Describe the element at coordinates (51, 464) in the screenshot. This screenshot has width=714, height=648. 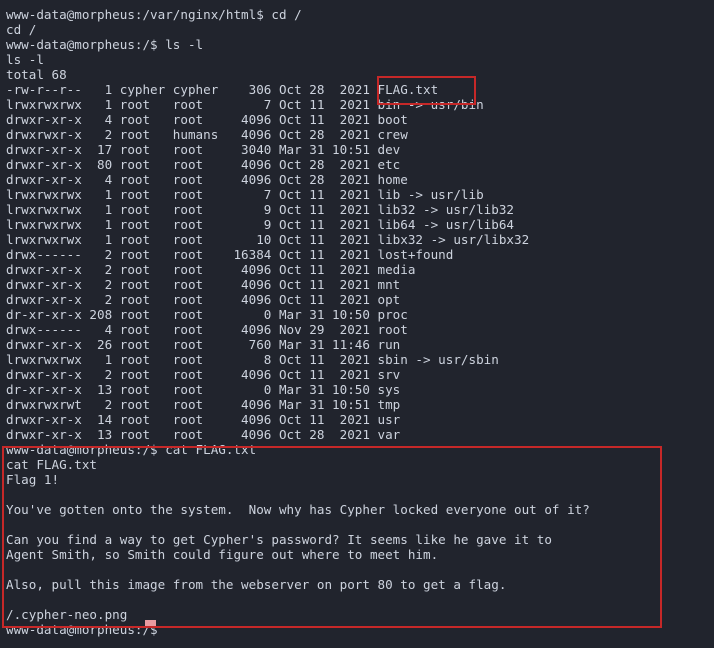
I see `terminal-line: cat FLAG.txt` at that location.